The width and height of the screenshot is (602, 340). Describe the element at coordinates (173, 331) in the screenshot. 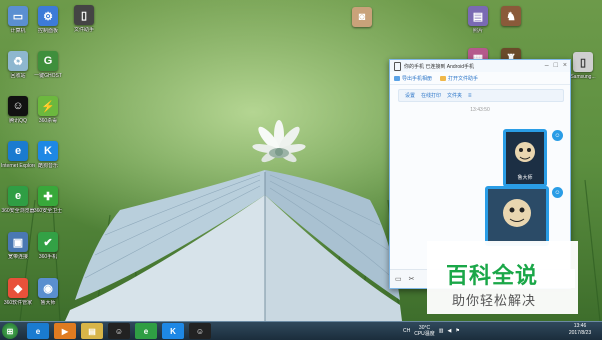

I see `kugou-taskbar-button: K` at that location.